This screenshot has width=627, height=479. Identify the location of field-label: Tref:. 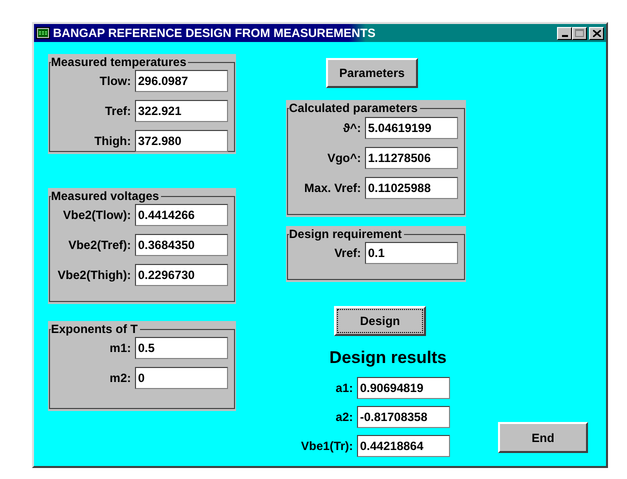
(117, 111).